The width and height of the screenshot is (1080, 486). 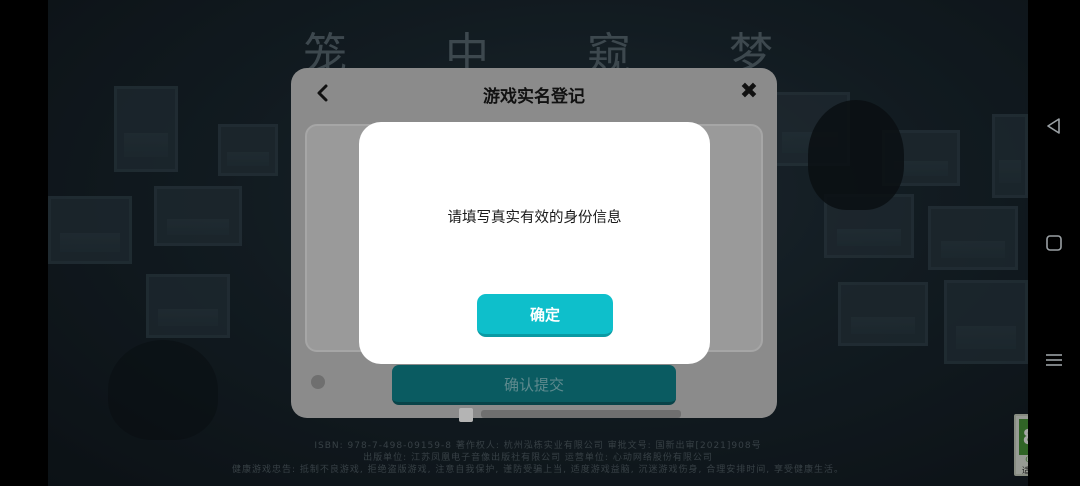 What do you see at coordinates (534, 385) in the screenshot?
I see `submit-button: 确认提交` at bounding box center [534, 385].